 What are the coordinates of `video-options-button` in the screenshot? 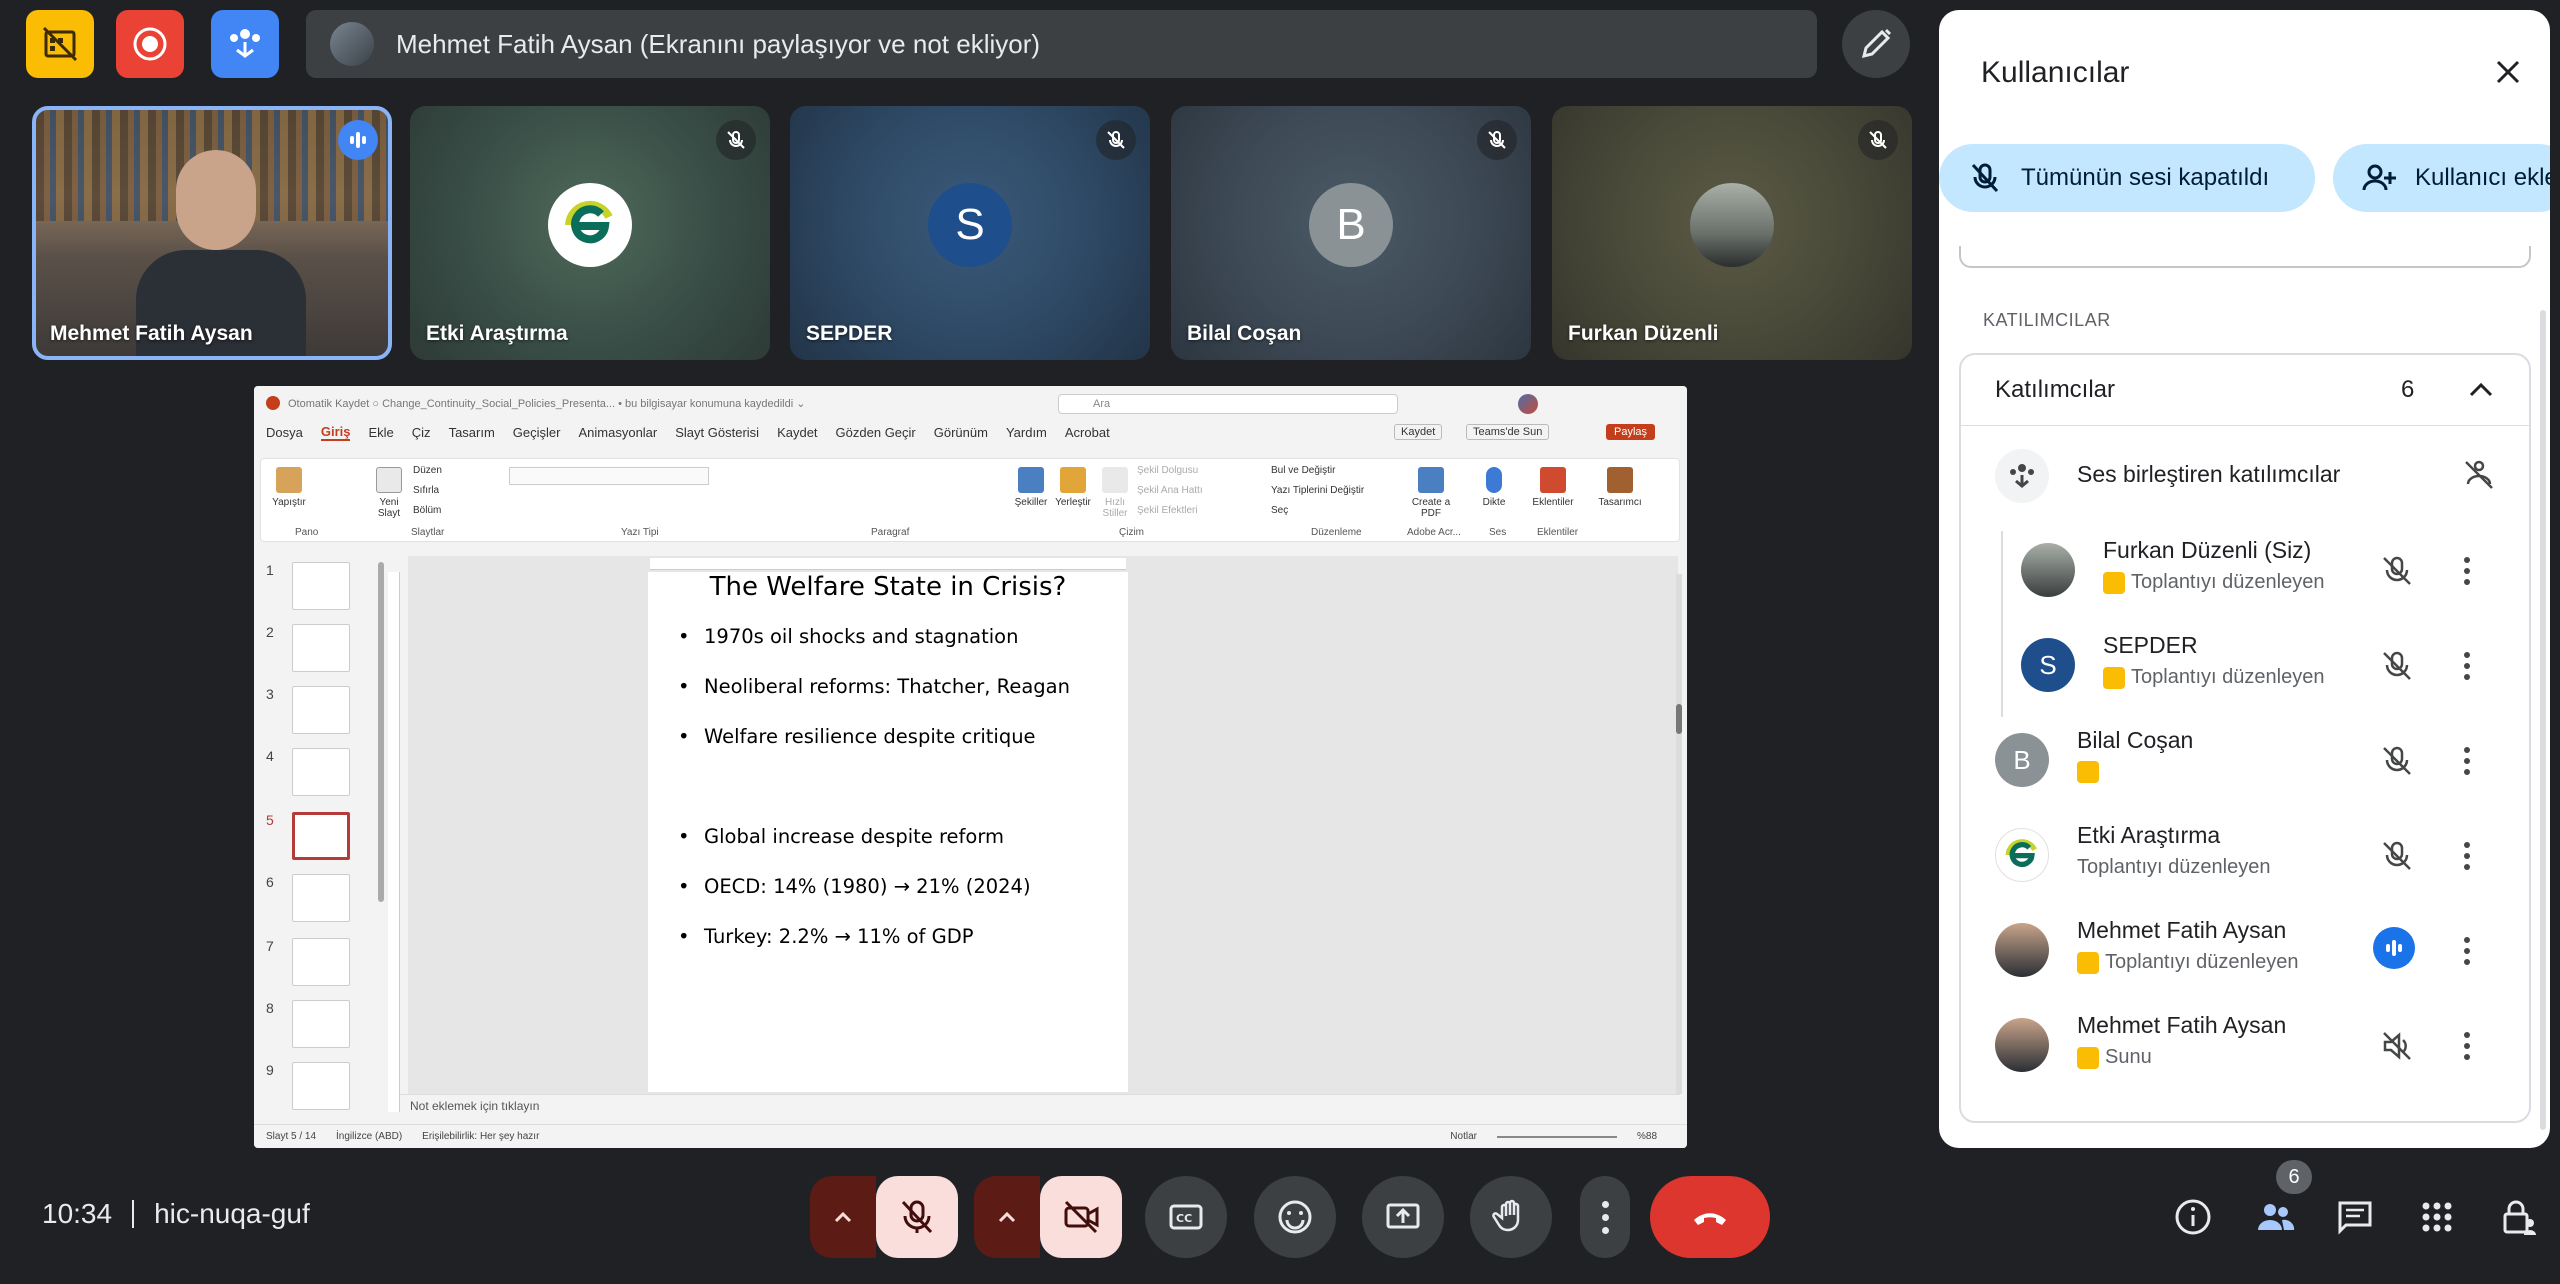 It's located at (1007, 1217).